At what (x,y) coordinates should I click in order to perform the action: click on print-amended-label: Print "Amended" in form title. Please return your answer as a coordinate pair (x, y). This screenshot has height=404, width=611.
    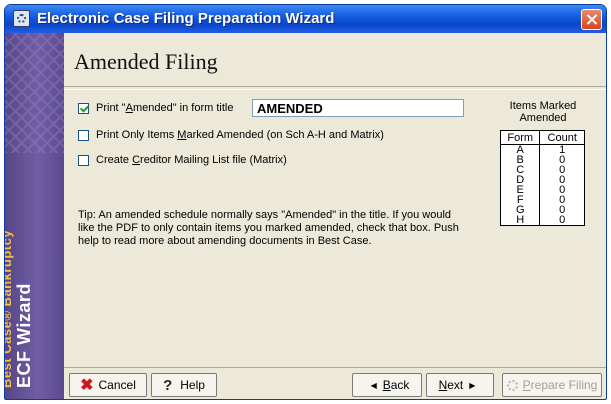
    Looking at the image, I should click on (165, 108).